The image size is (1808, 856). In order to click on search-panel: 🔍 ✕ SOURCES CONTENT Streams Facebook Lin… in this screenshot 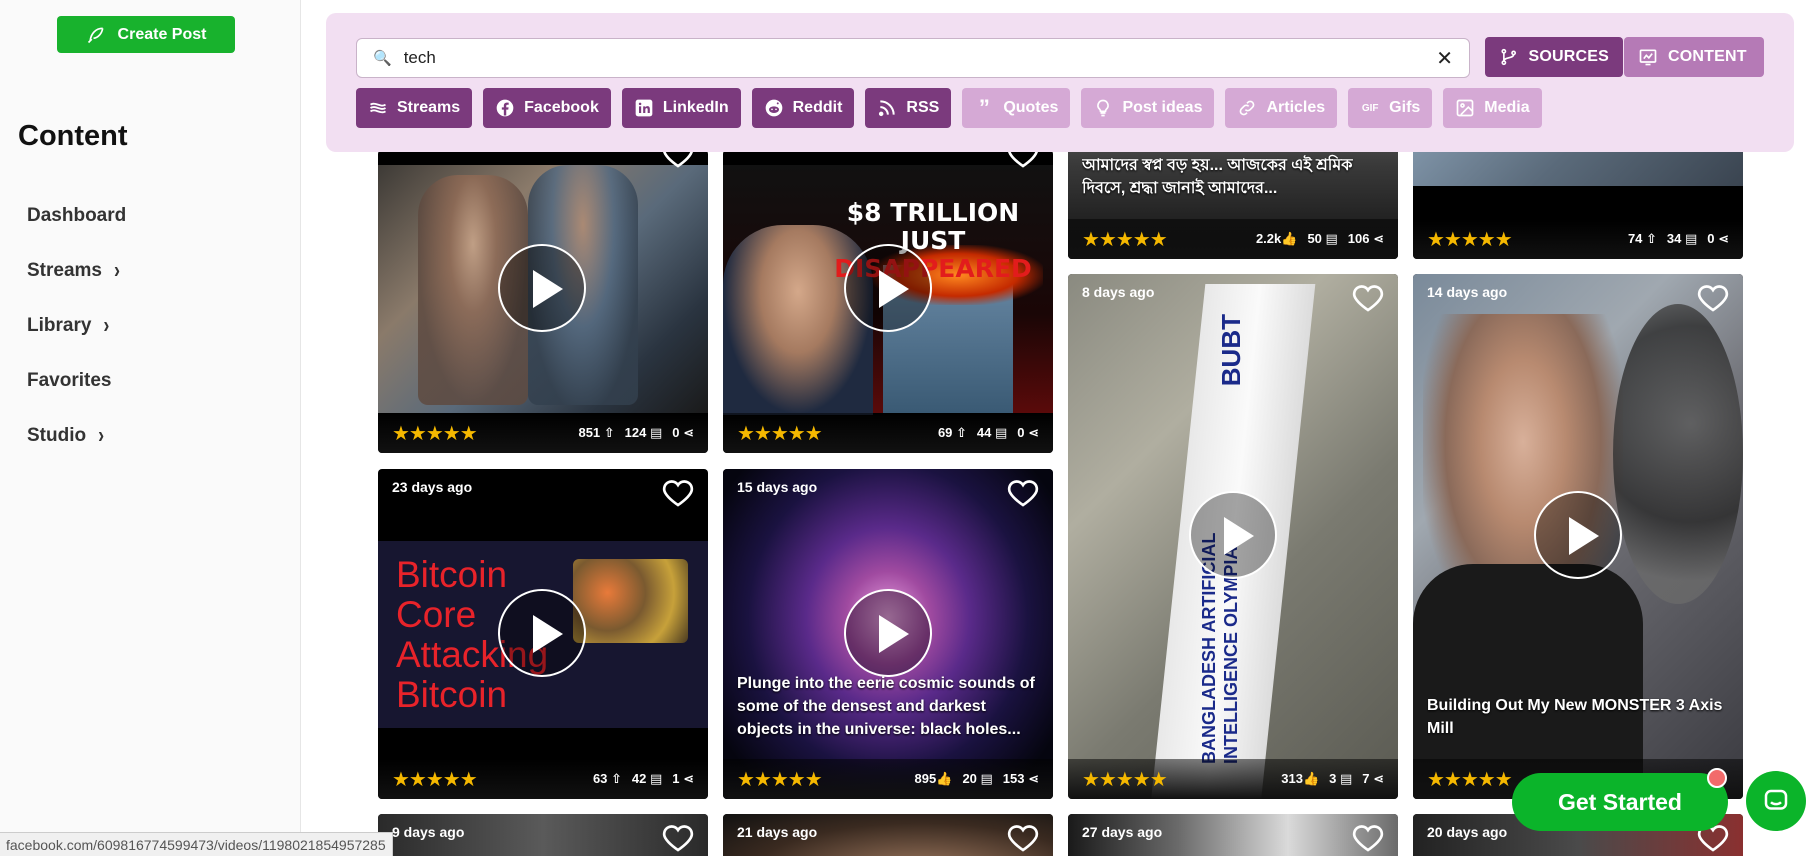, I will do `click(1060, 82)`.